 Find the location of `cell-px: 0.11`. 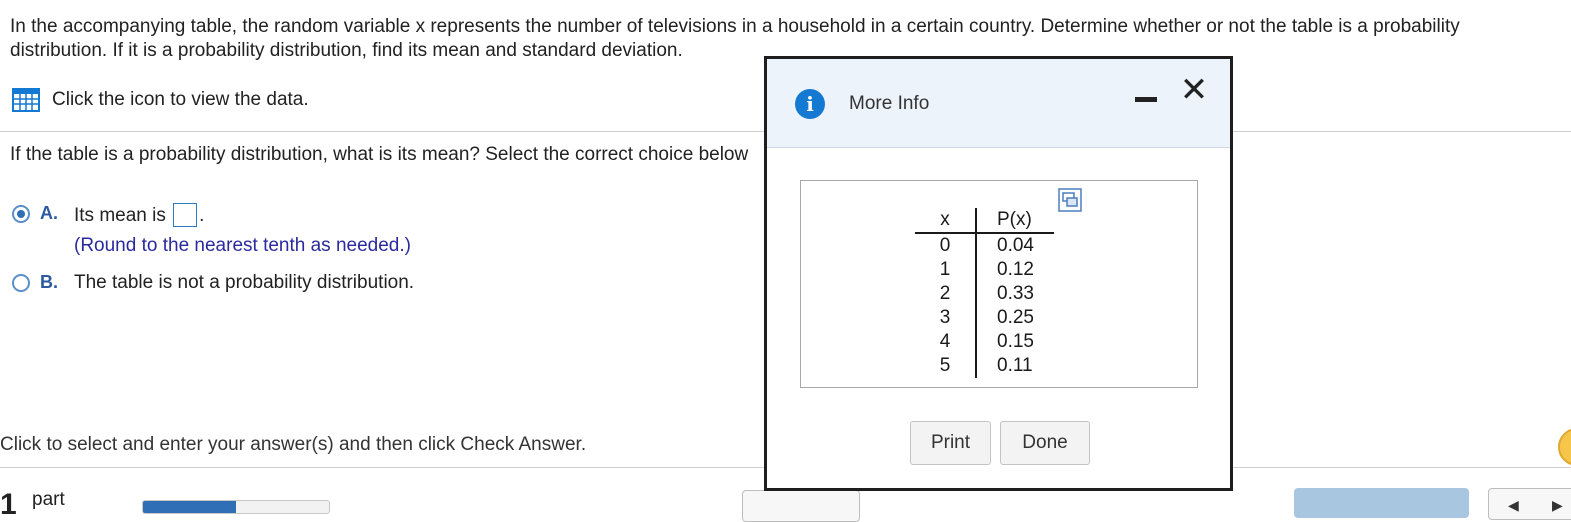

cell-px: 0.11 is located at coordinates (1015, 365).